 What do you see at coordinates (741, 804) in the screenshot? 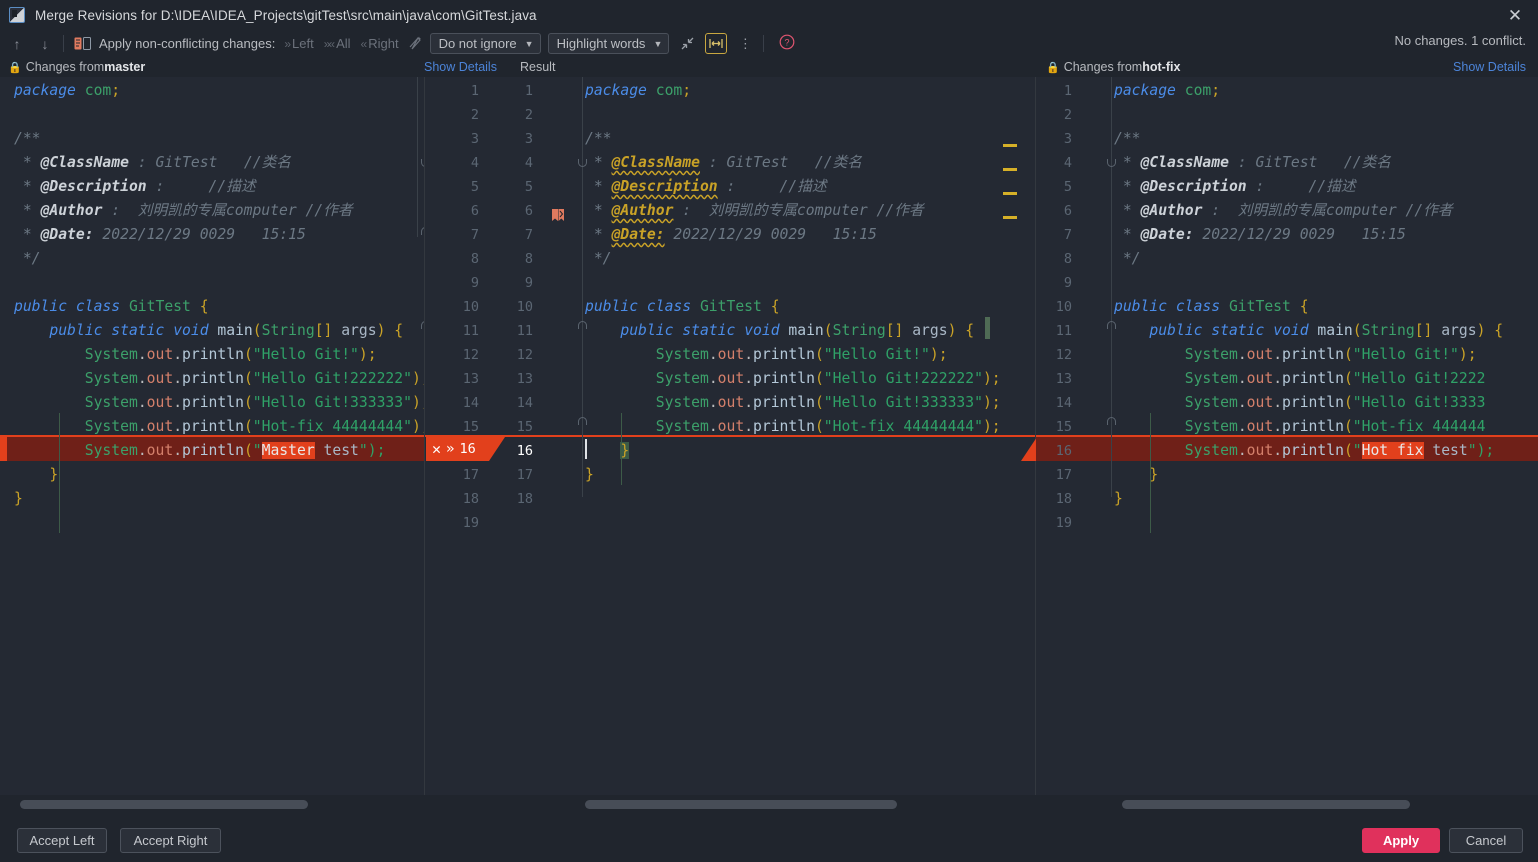
I see `center-hscrollbar-thumb` at bounding box center [741, 804].